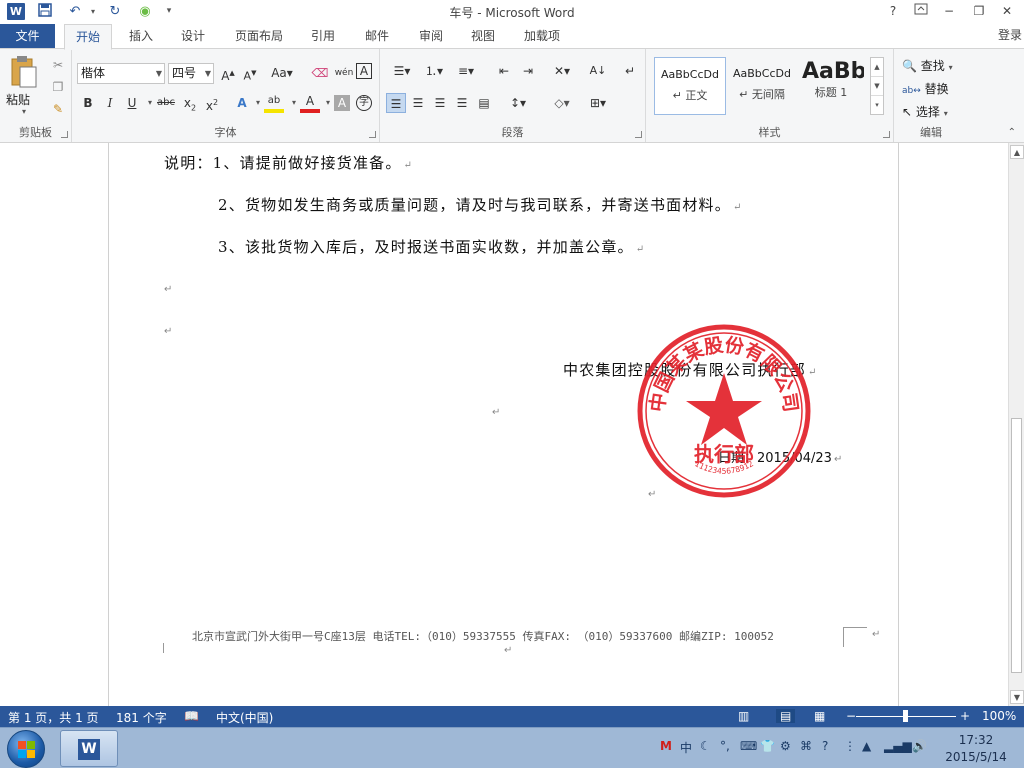  Describe the element at coordinates (274, 103) in the screenshot. I see `highlight-icon: ab` at that location.